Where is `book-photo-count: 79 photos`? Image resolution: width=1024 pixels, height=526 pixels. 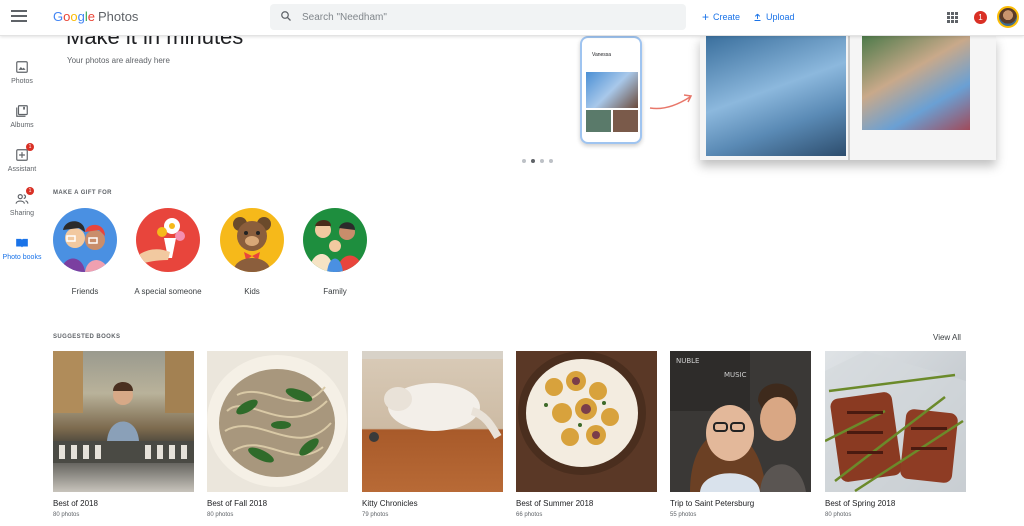
book-photo-count: 79 photos is located at coordinates (375, 515).